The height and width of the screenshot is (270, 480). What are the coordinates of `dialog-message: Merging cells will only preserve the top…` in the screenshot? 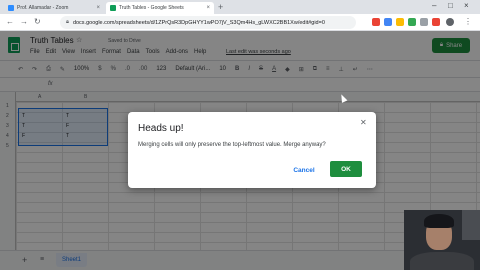 It's located at (232, 145).